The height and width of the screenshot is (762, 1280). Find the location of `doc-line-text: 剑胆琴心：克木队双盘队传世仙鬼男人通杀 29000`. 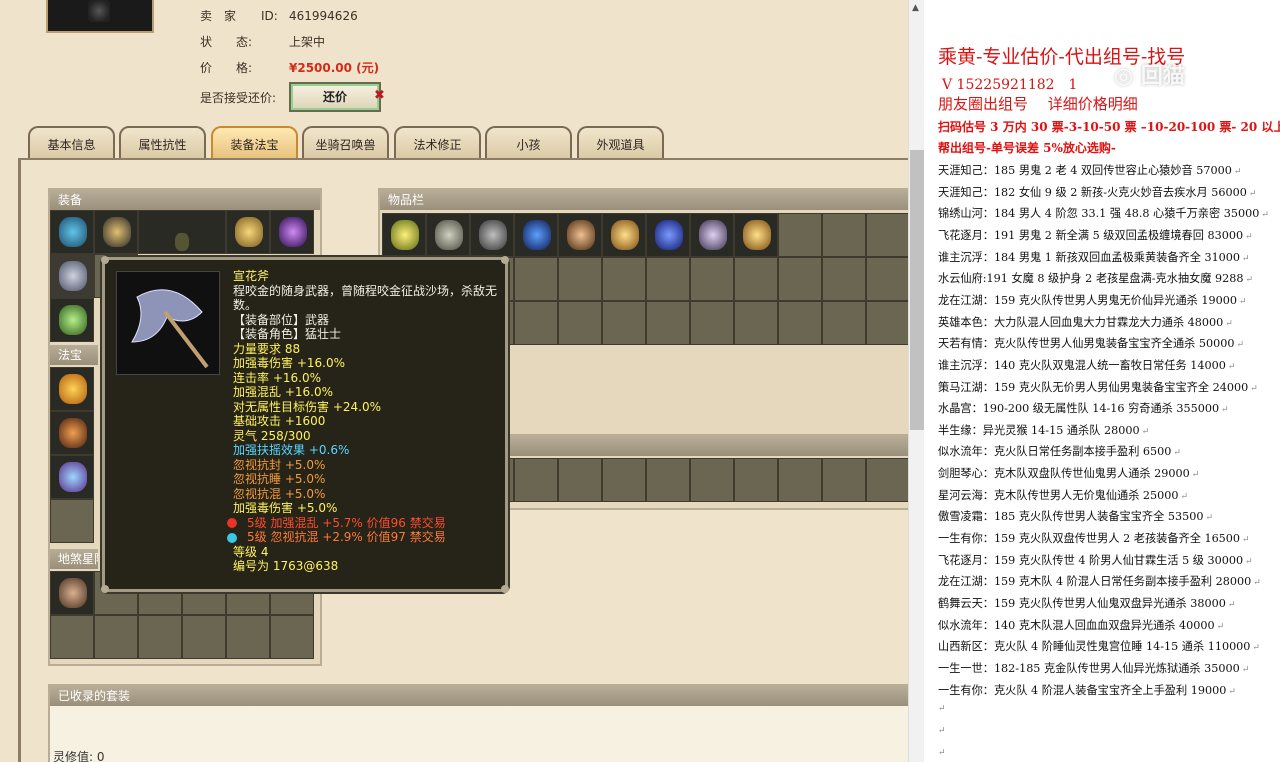

doc-line-text: 剑胆琴心：克木队双盘队传世仙鬼男人通杀 29000 is located at coordinates (1064, 474).